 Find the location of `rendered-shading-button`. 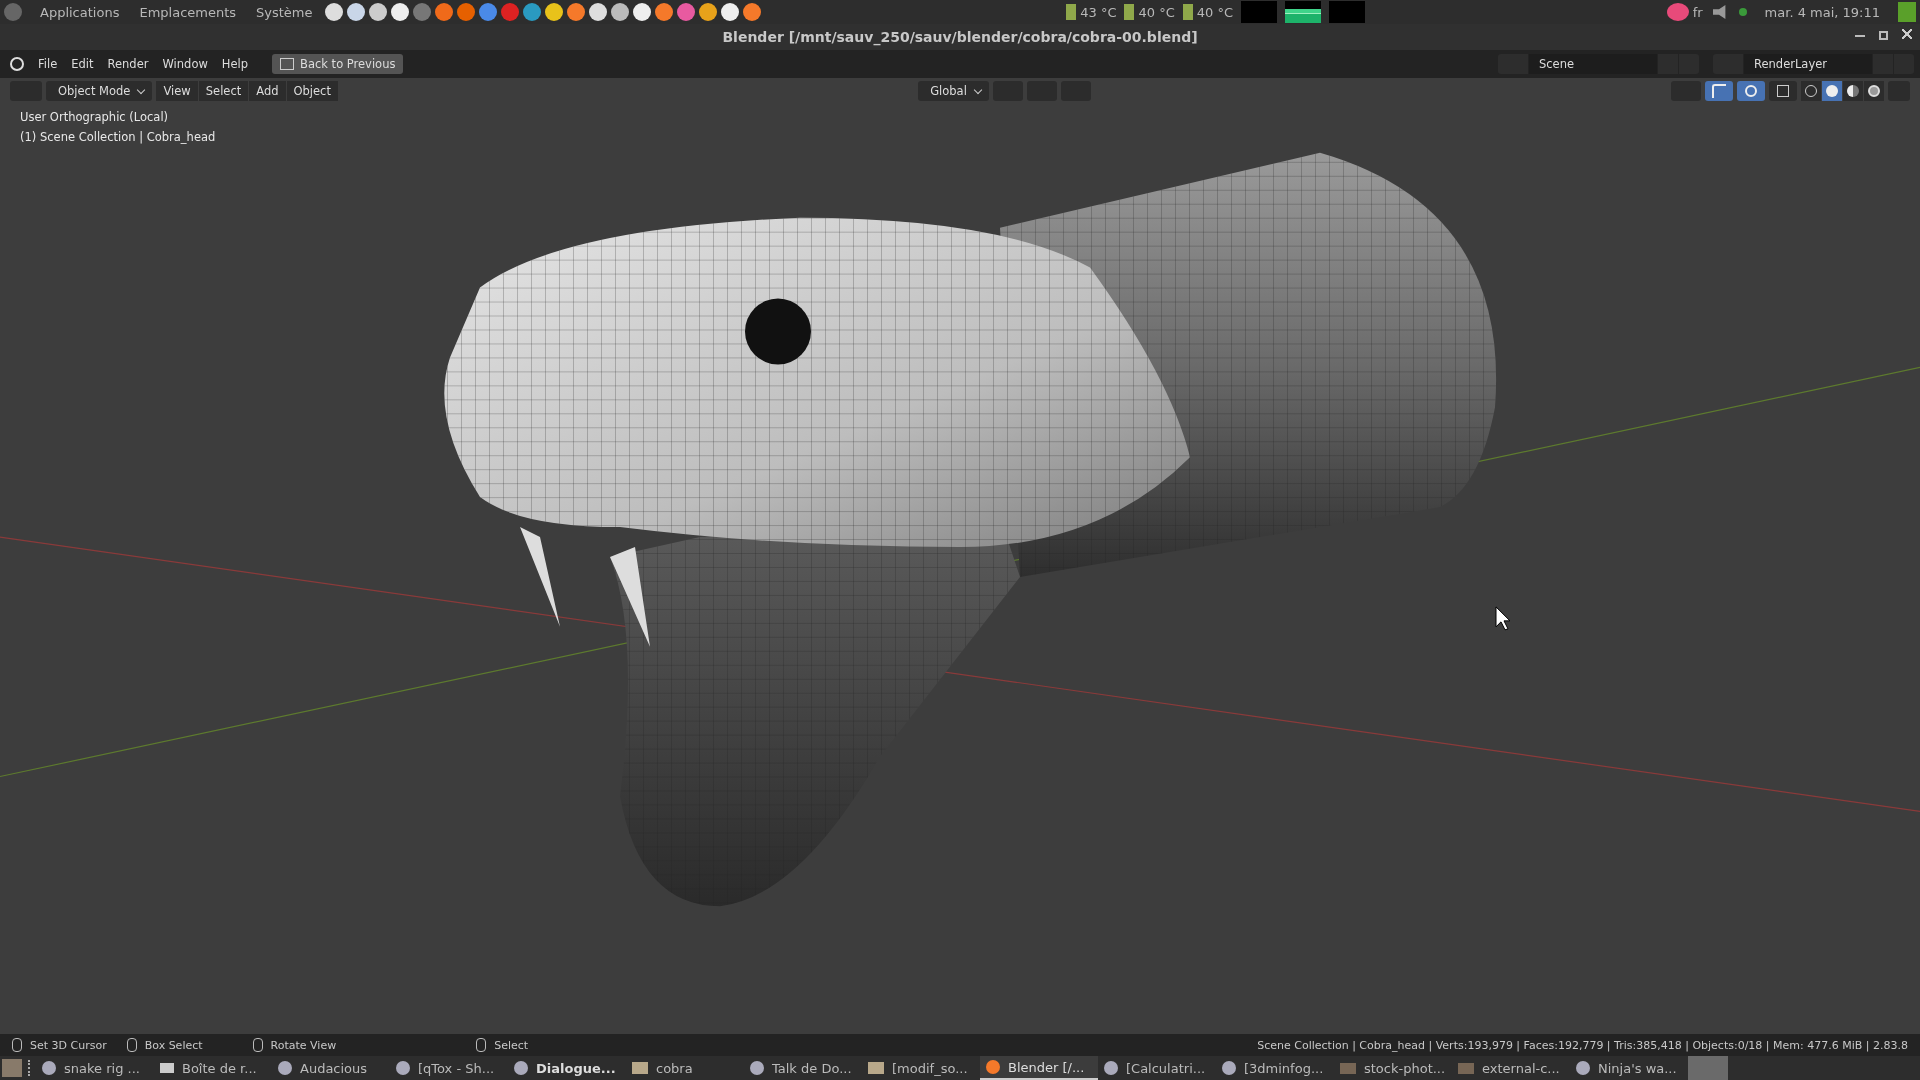

rendered-shading-button is located at coordinates (1874, 91).